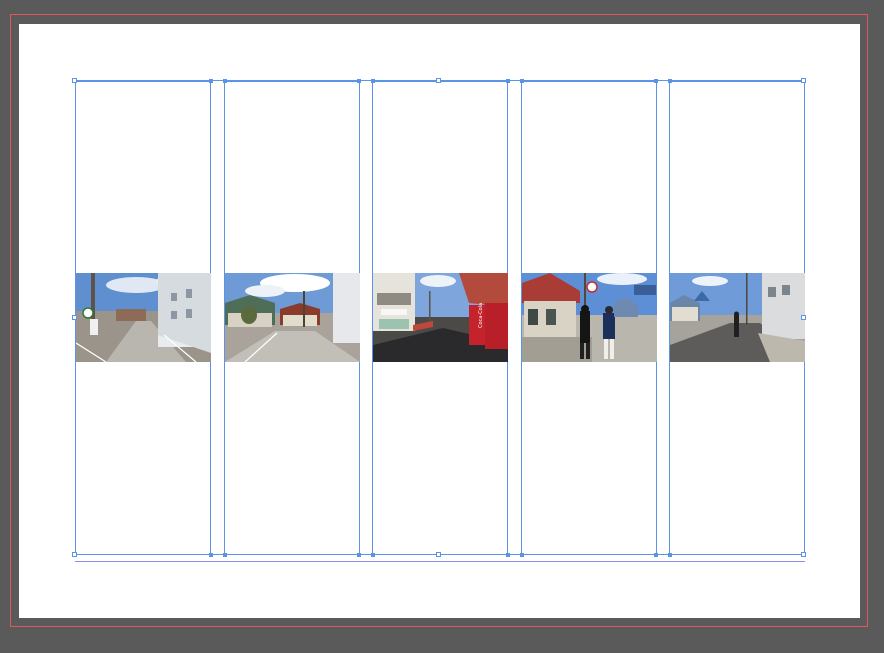 The height and width of the screenshot is (653, 884). Describe the element at coordinates (803, 317) in the screenshot. I see `handle-middle-right` at that location.